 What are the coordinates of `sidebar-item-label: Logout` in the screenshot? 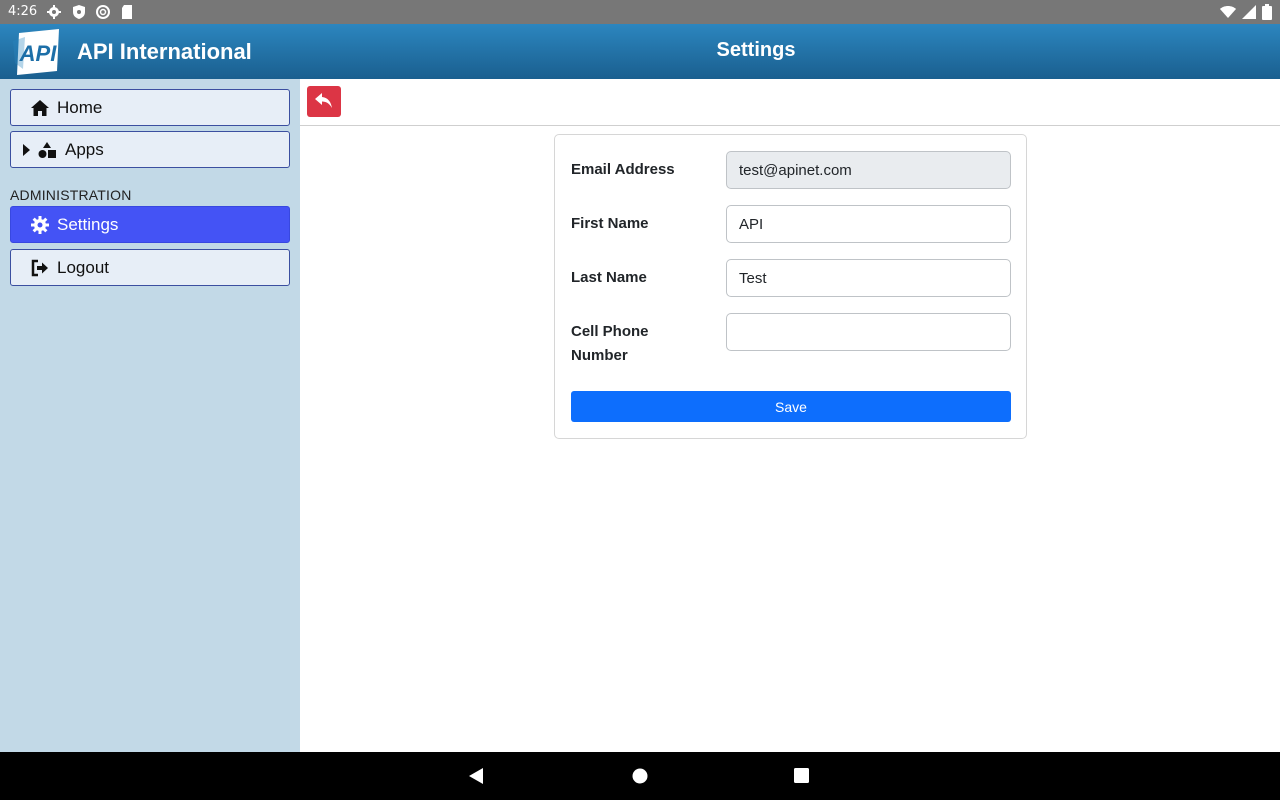 It's located at (83, 267).